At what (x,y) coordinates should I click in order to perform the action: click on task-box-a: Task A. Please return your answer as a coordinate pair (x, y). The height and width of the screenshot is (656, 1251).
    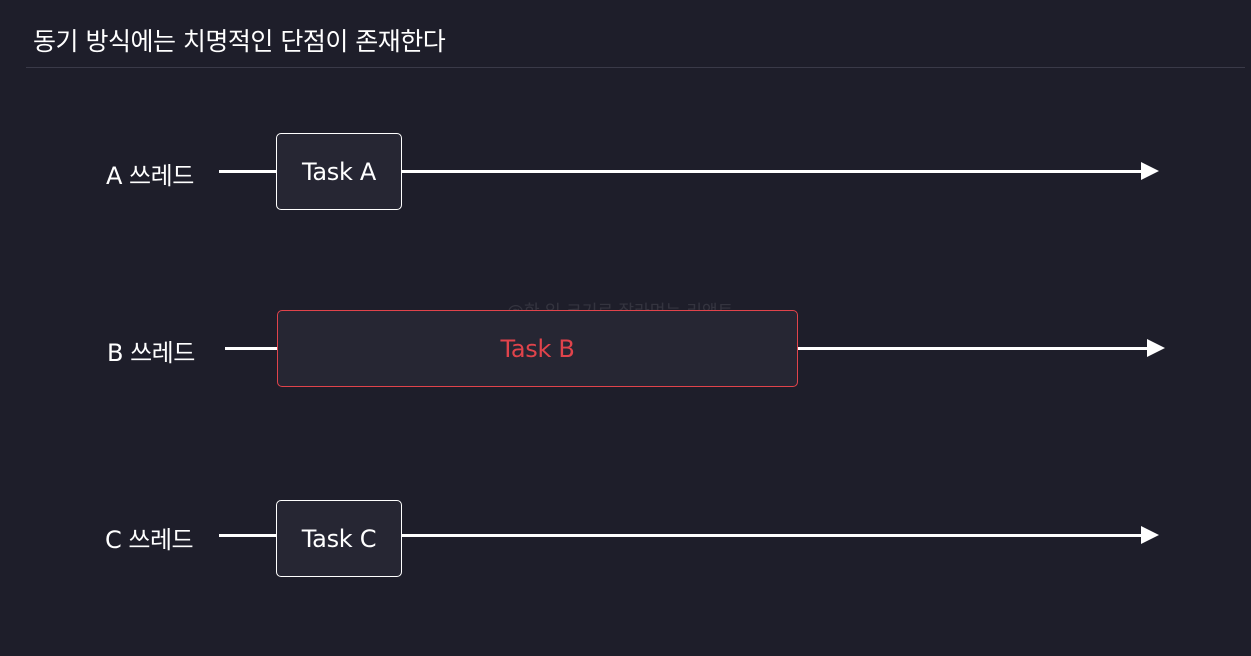
    Looking at the image, I should click on (339, 171).